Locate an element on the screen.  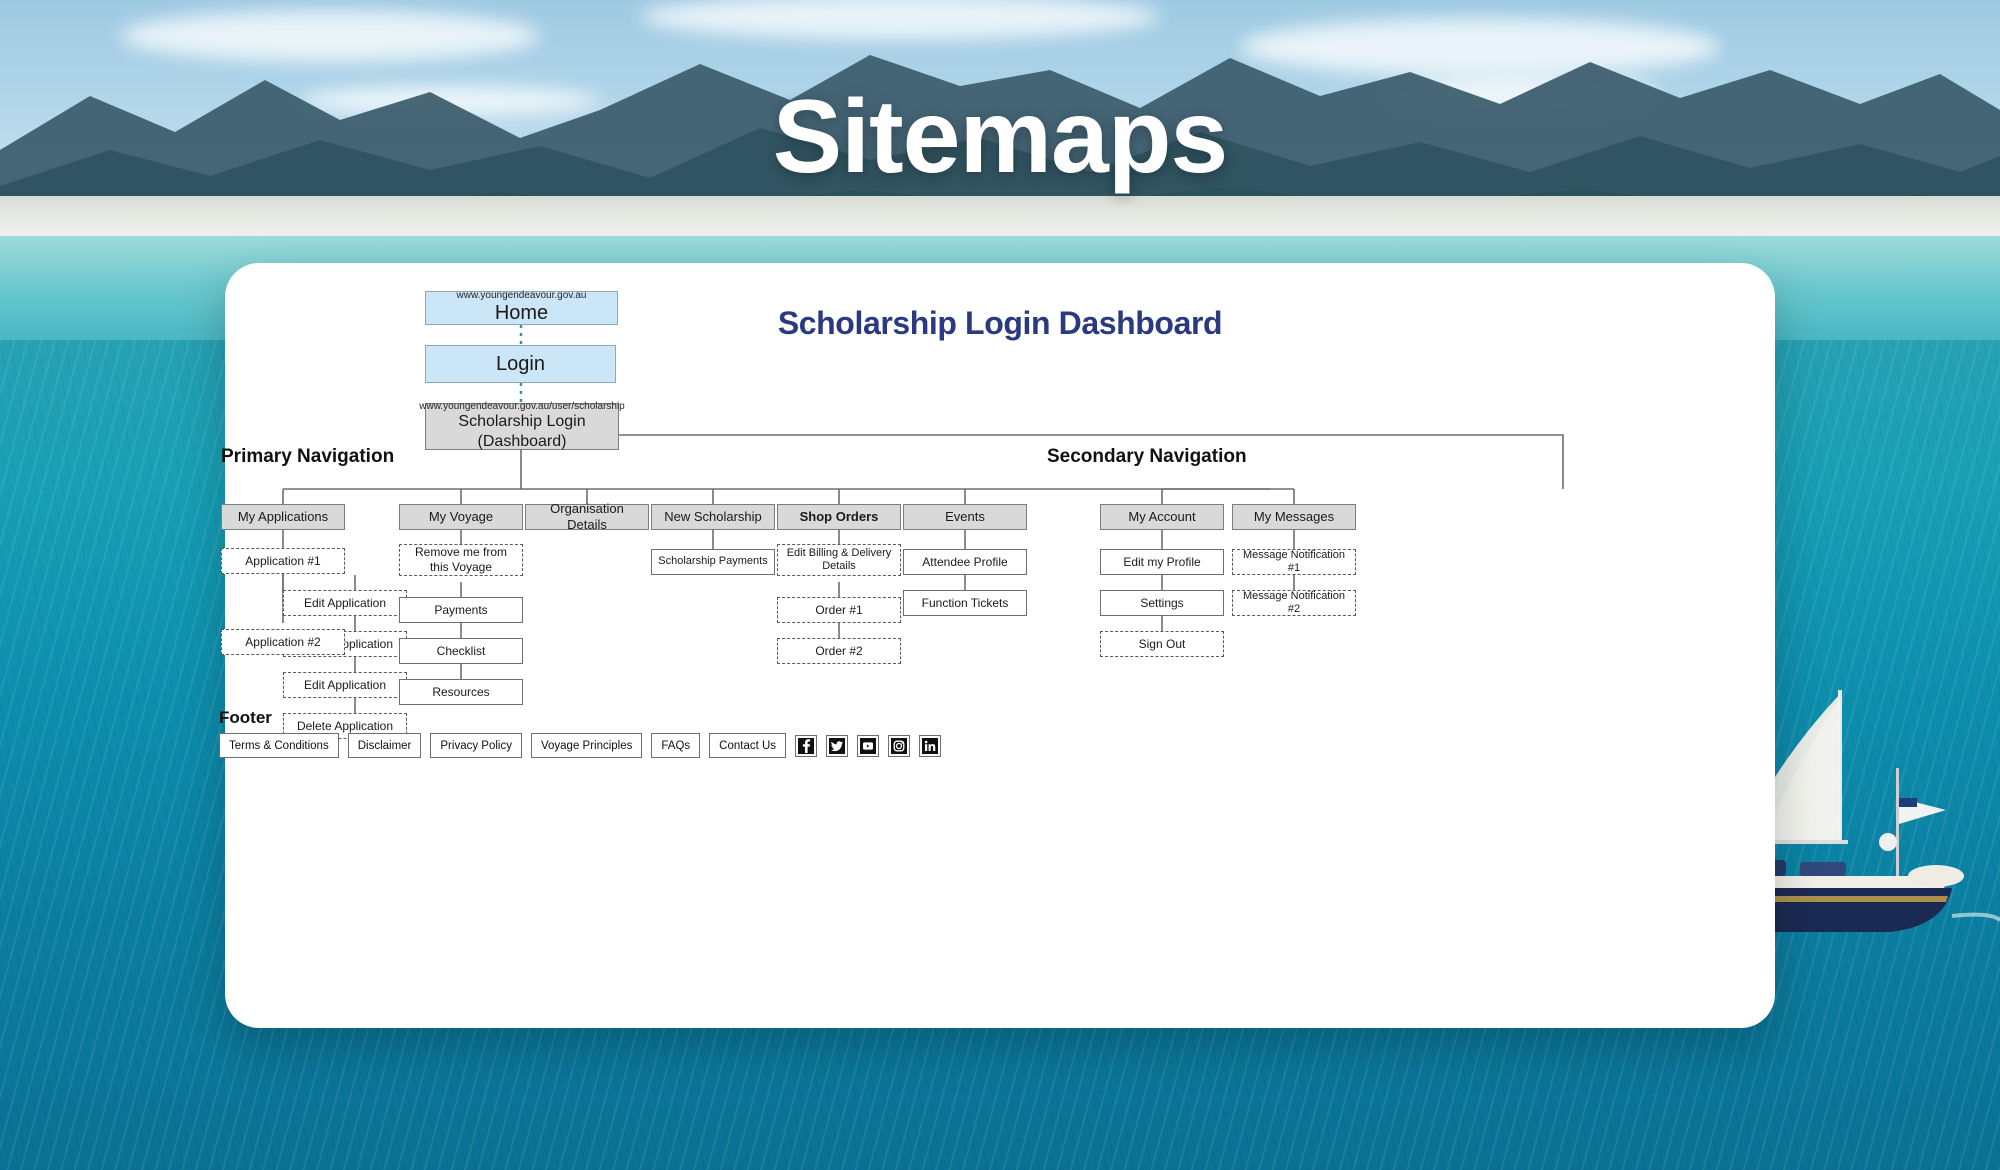
linkedin-icon is located at coordinates (930, 745).